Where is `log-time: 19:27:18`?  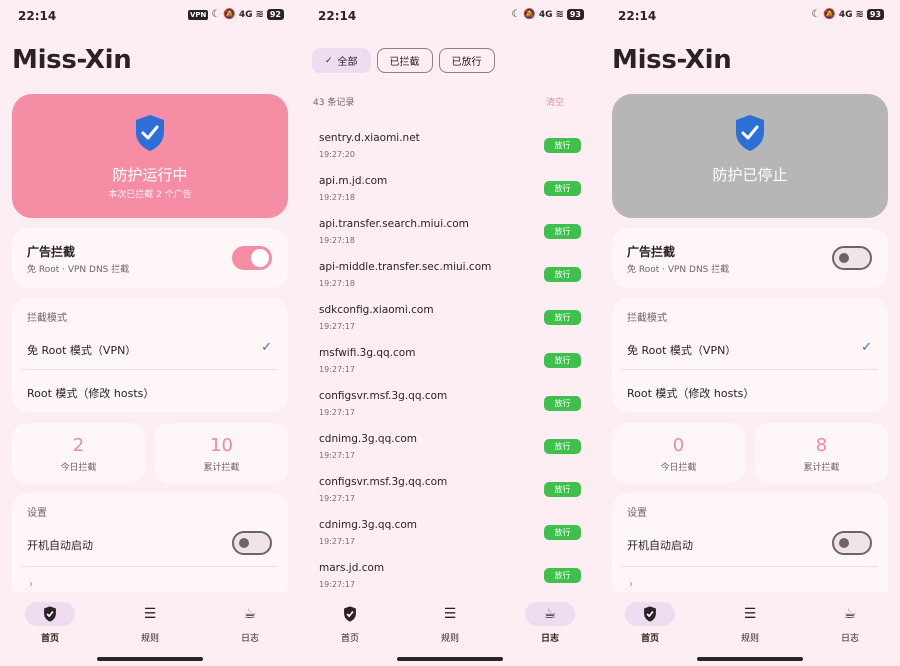 log-time: 19:27:18 is located at coordinates (337, 240).